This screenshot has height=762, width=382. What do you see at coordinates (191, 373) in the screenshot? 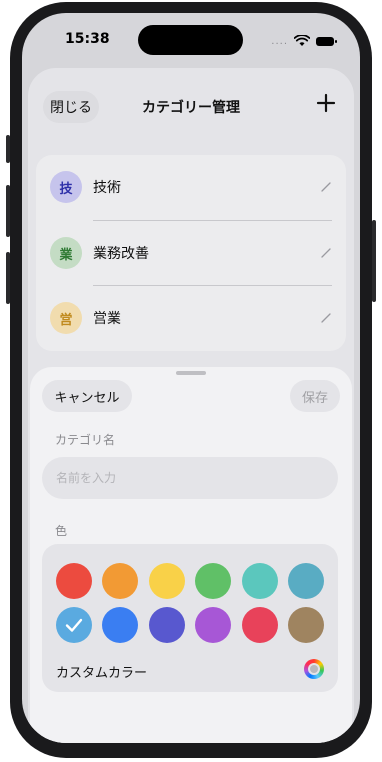
I see `sheet-grabber` at bounding box center [191, 373].